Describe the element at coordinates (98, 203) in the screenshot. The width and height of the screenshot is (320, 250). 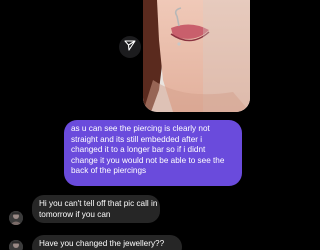
I see `message-line: Hi you can't tell off that pic call in` at that location.